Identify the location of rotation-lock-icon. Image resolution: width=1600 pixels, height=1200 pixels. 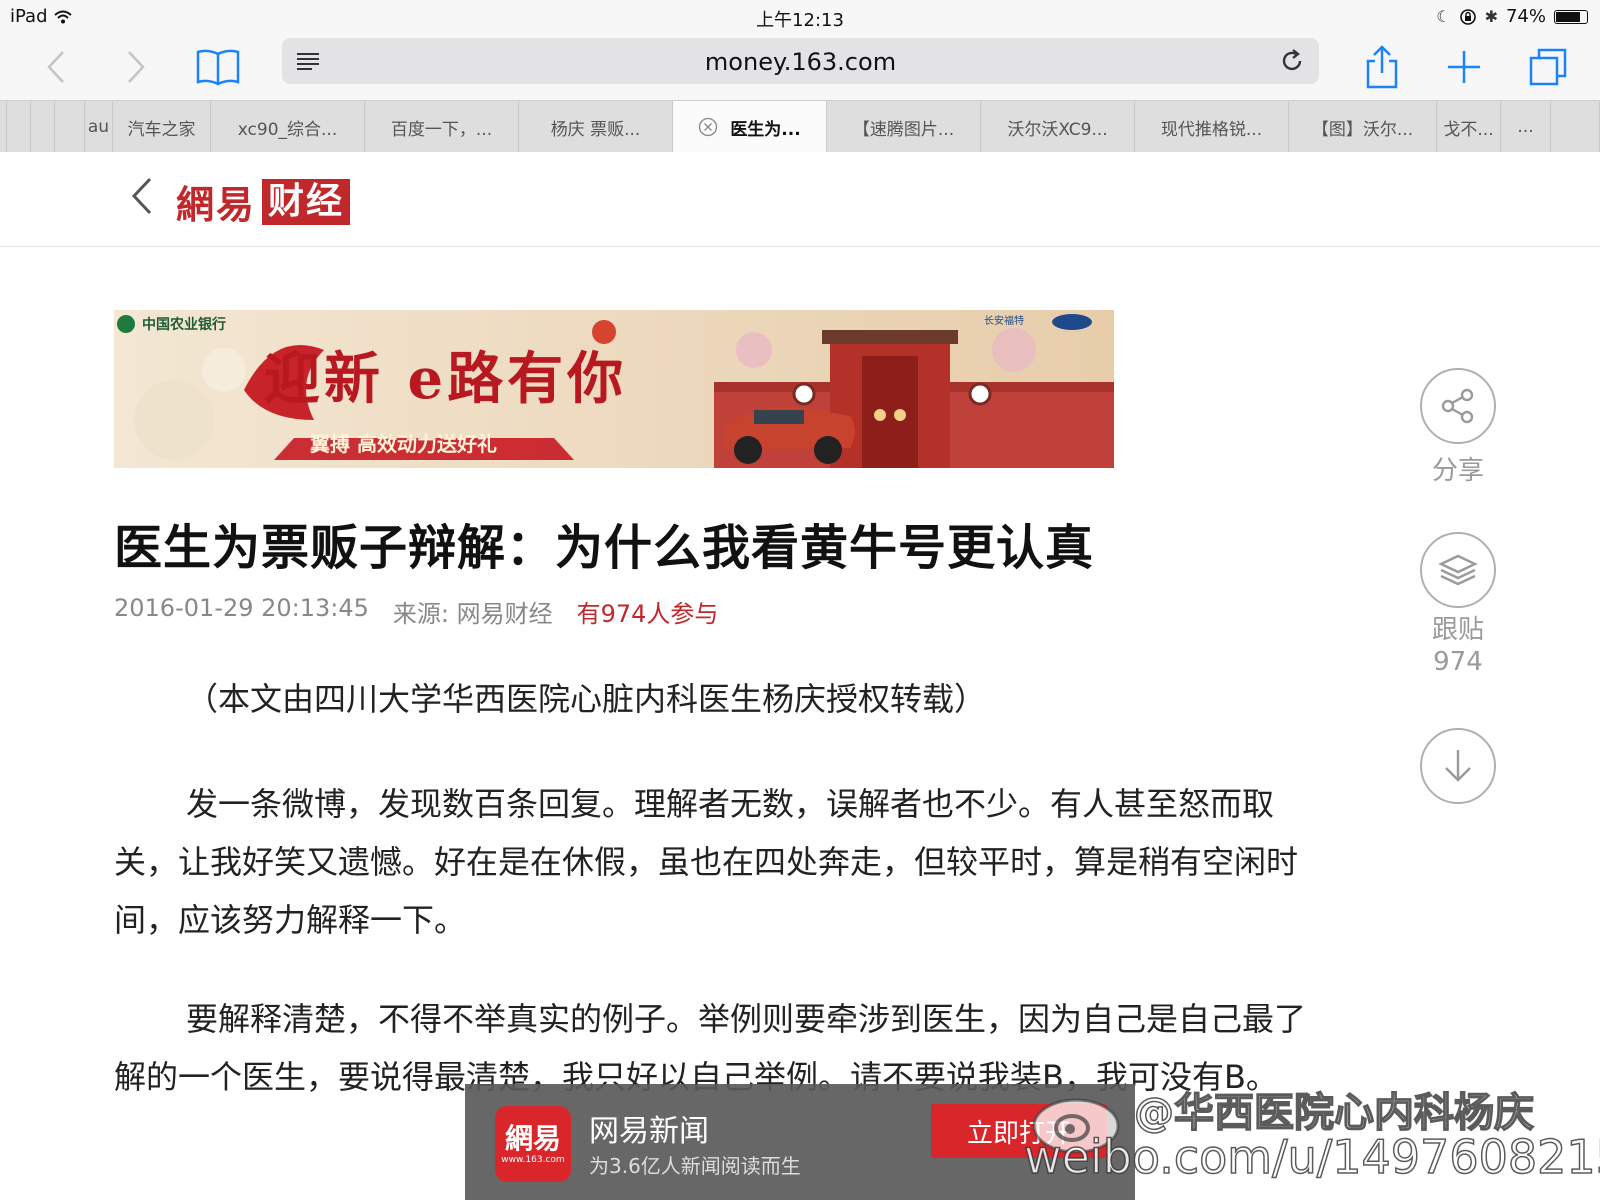
(1467, 16).